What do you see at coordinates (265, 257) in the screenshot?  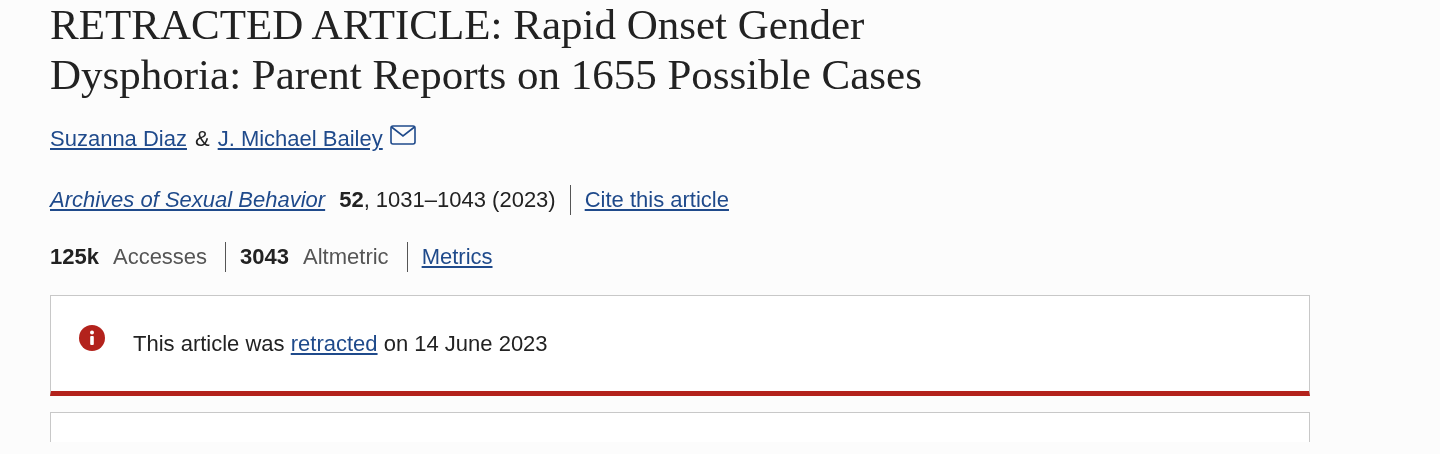 I see `metric-value: 3043` at bounding box center [265, 257].